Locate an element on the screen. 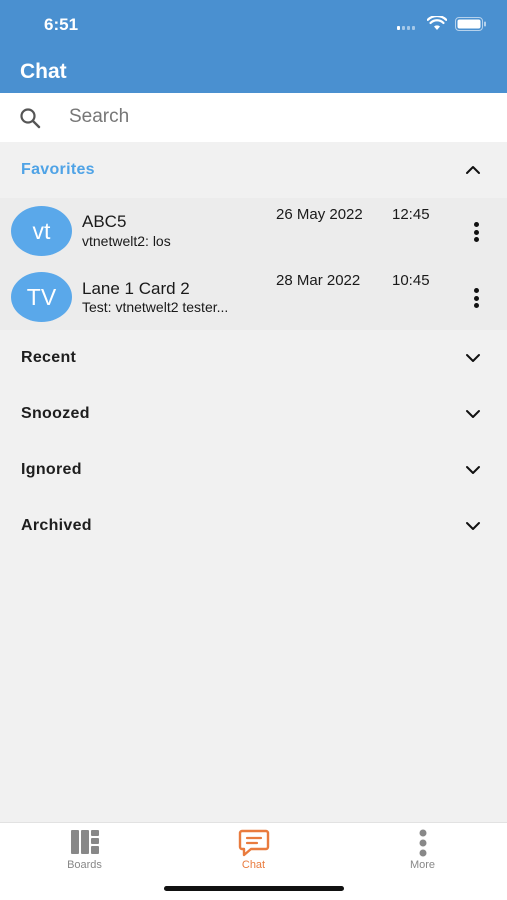  search-input is located at coordinates (269, 117).